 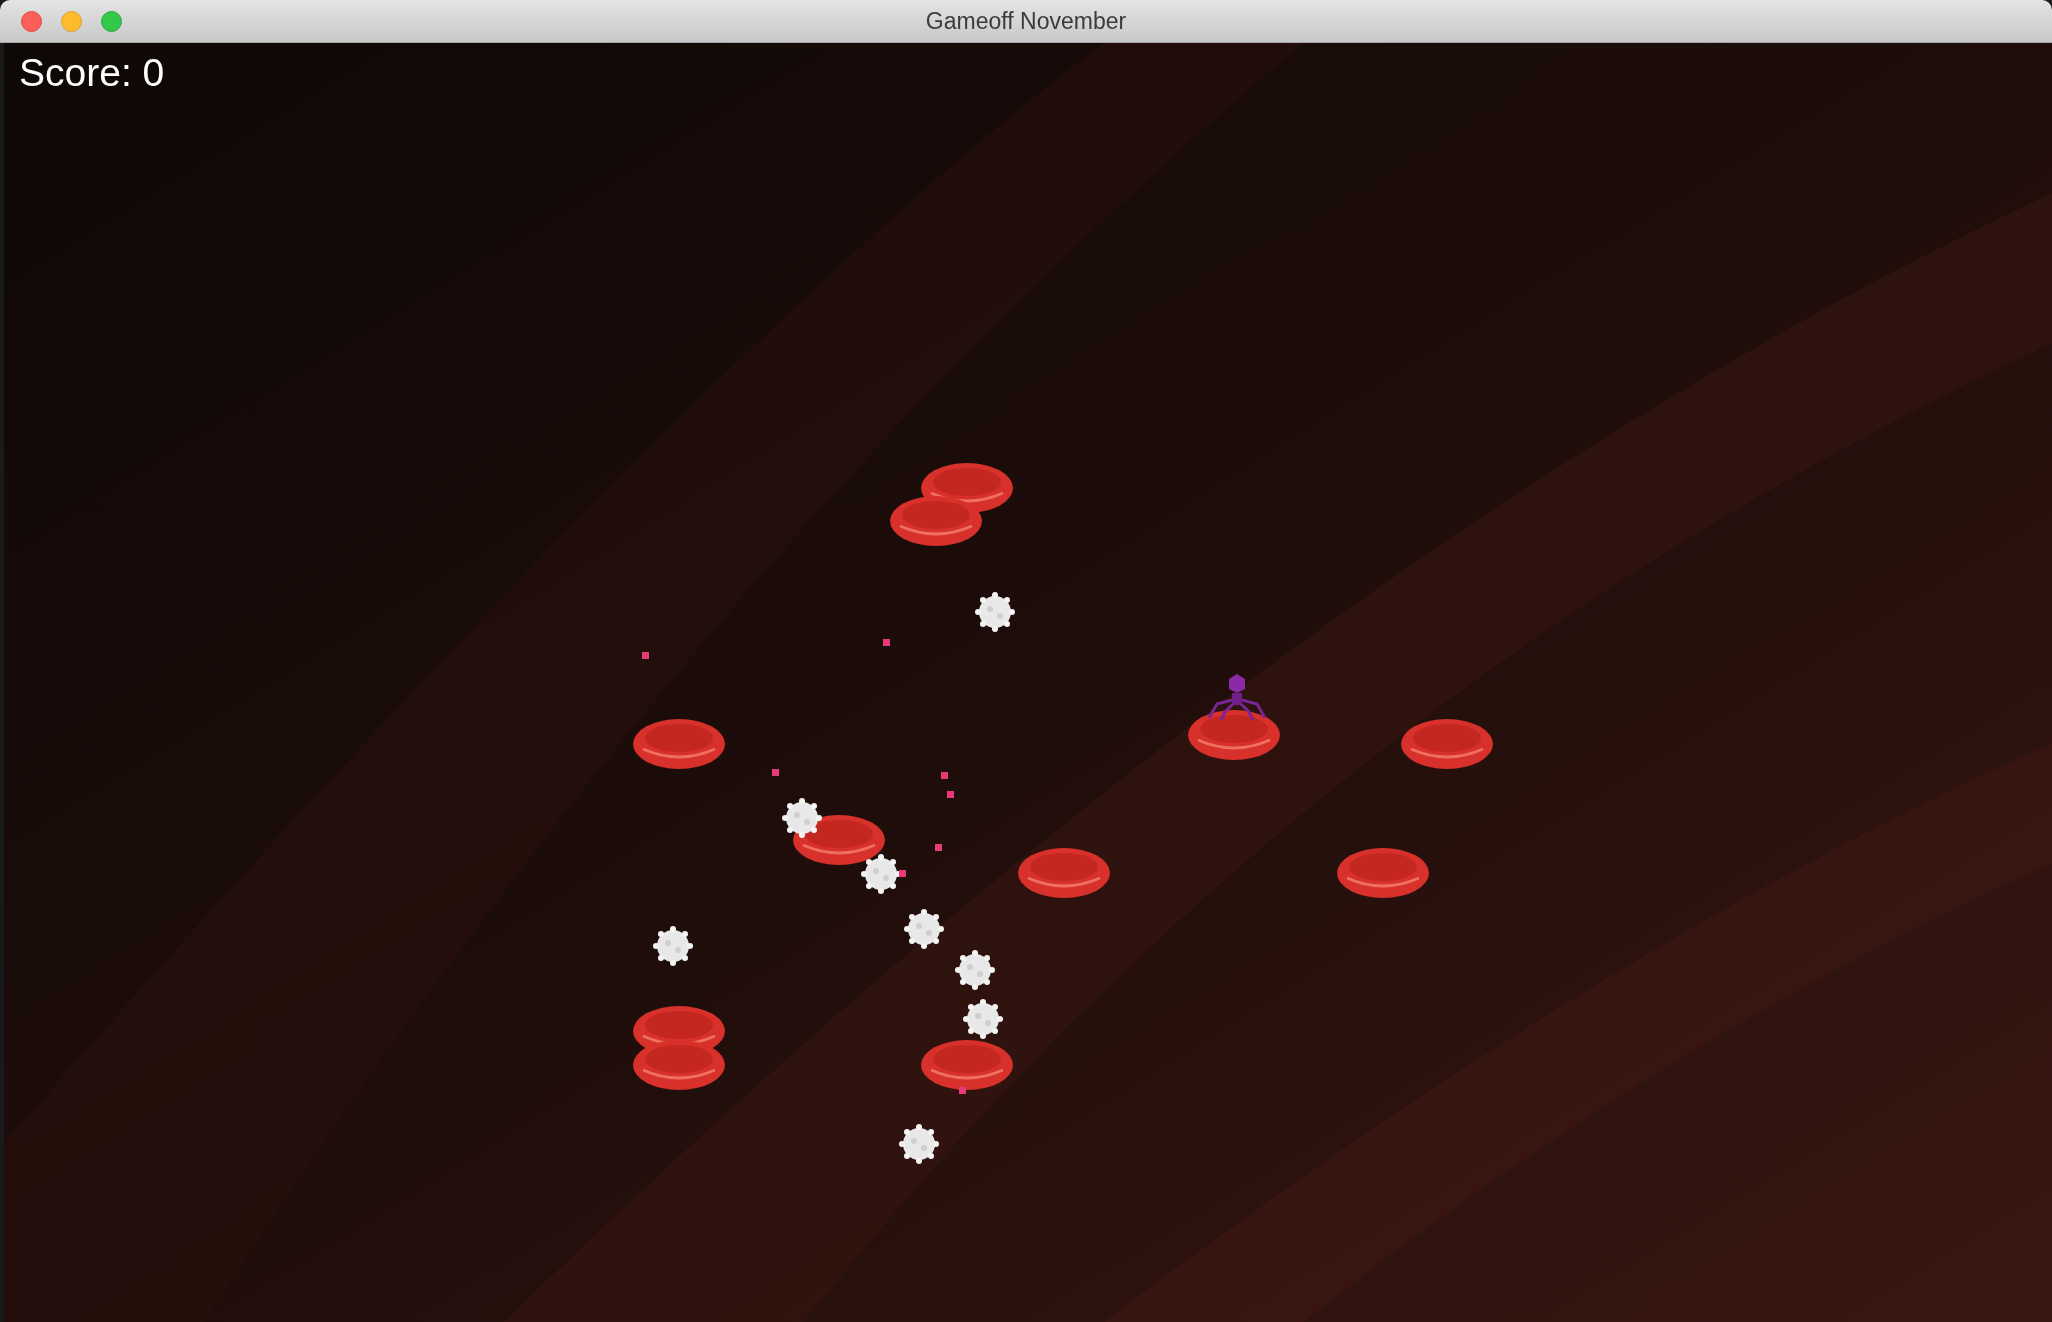 What do you see at coordinates (92, 73) in the screenshot?
I see `score-label: Score: 0` at bounding box center [92, 73].